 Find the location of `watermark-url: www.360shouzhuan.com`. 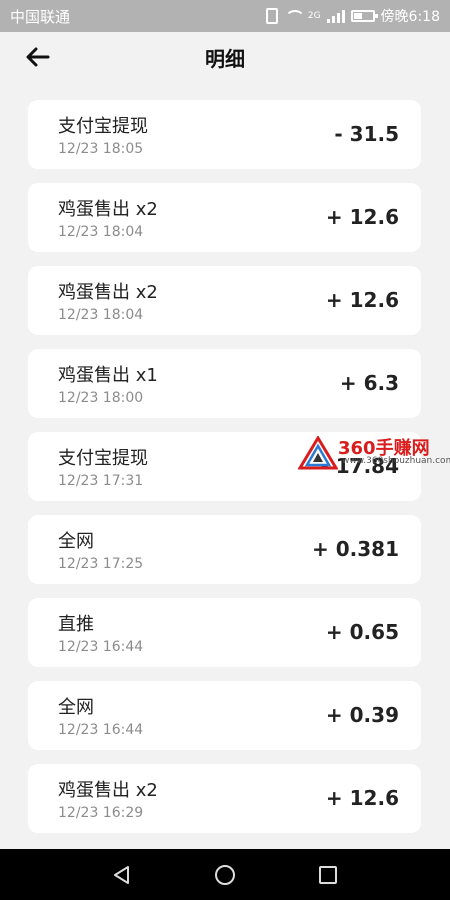

watermark-url: www.360shouzhuan.com is located at coordinates (396, 461).